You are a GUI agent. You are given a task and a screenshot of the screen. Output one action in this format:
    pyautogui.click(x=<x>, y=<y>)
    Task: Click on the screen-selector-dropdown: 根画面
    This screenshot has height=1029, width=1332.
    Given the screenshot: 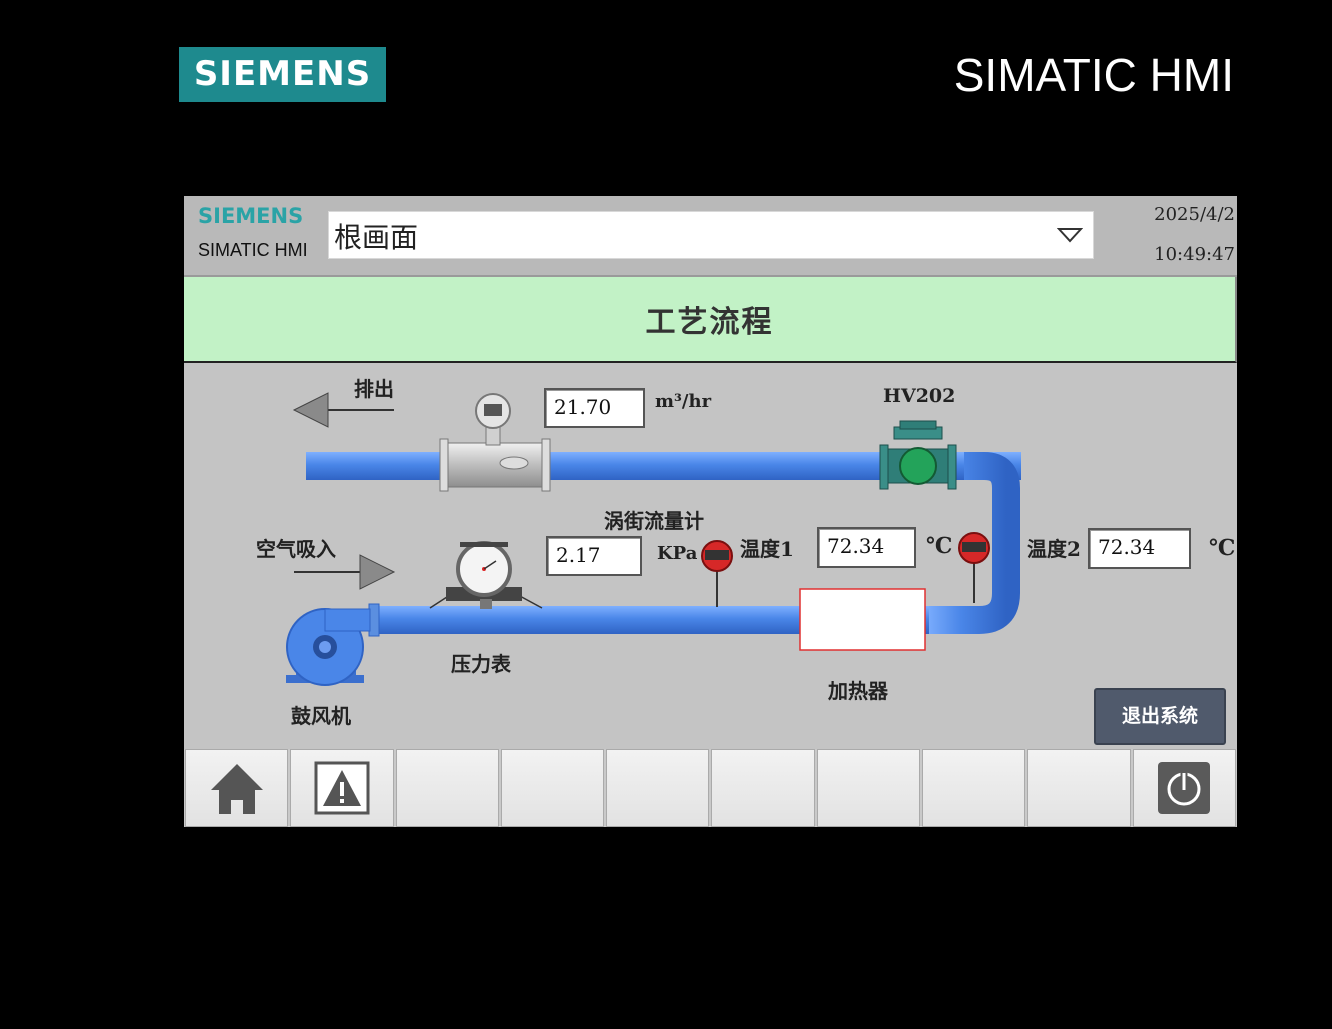 What is the action you would take?
    pyautogui.click(x=711, y=235)
    